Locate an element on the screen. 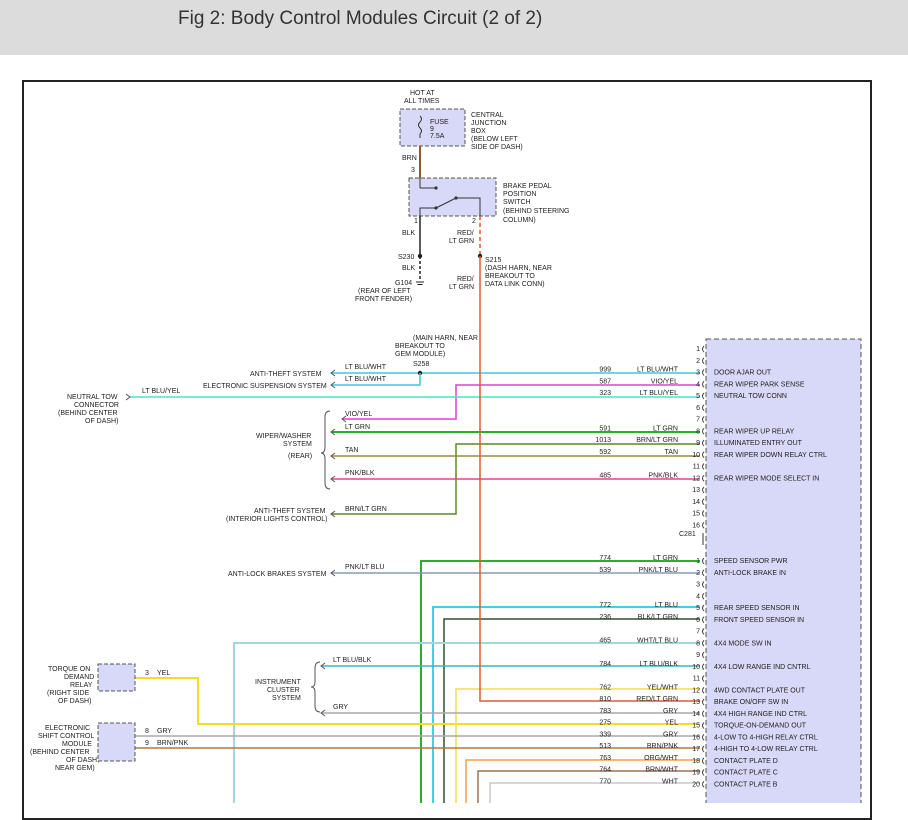  wire-color-label: LT BLU/BLK is located at coordinates (659, 664).